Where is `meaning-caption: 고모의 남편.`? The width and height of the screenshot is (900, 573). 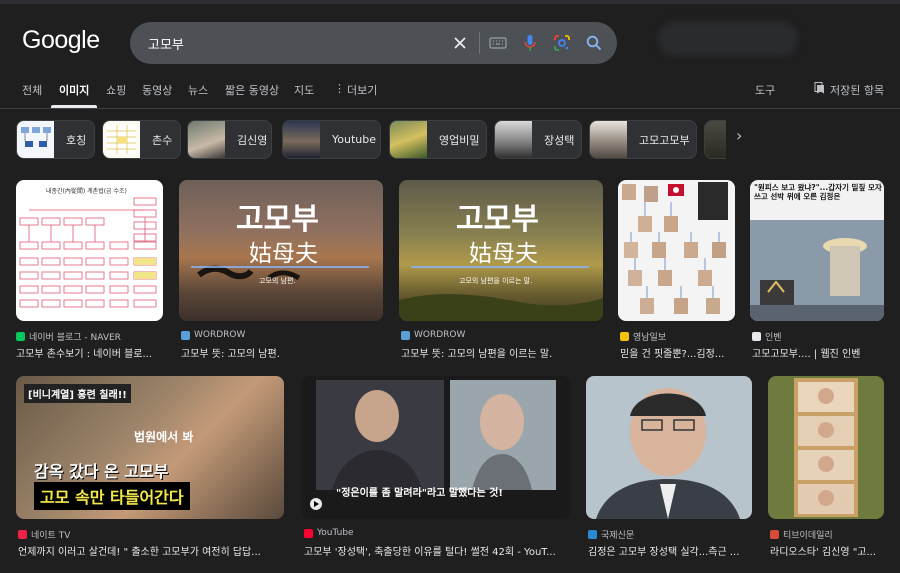
meaning-caption: 고모의 남편. is located at coordinates (277, 281).